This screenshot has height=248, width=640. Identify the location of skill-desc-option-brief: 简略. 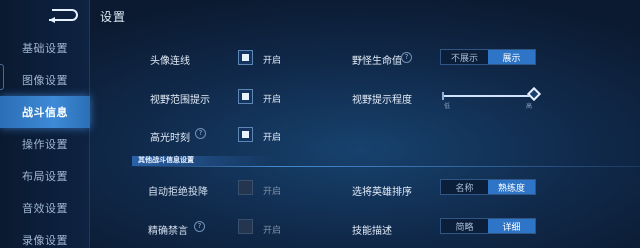
(464, 226).